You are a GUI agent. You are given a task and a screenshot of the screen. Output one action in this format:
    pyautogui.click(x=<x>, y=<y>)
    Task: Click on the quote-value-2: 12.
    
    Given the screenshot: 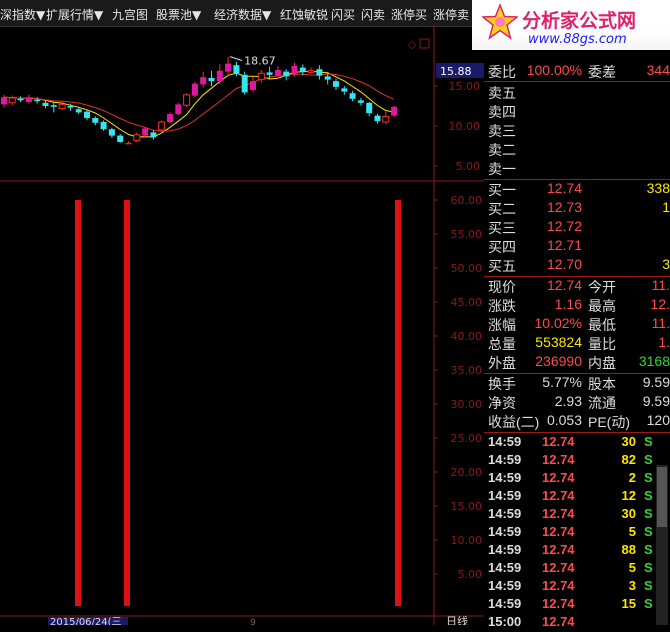 What is the action you would take?
    pyautogui.click(x=660, y=304)
    